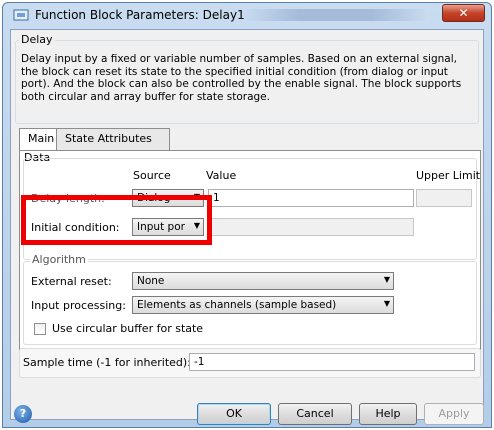 The height and width of the screenshot is (430, 494). I want to click on delay-length-value-field: 1, so click(311, 198).